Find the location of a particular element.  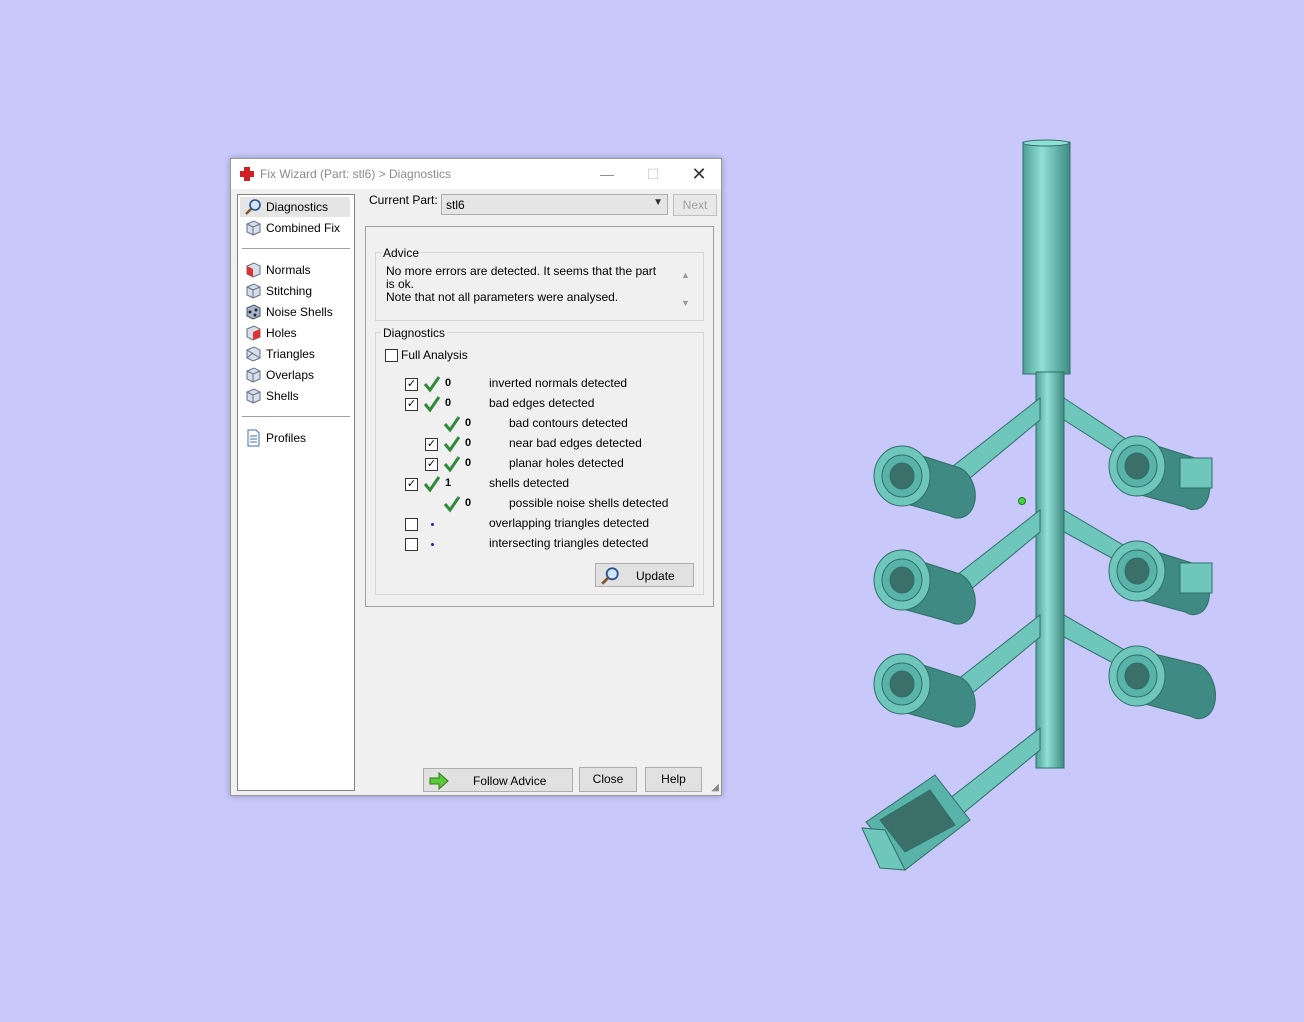

cube-icon is located at coordinates (253, 228).